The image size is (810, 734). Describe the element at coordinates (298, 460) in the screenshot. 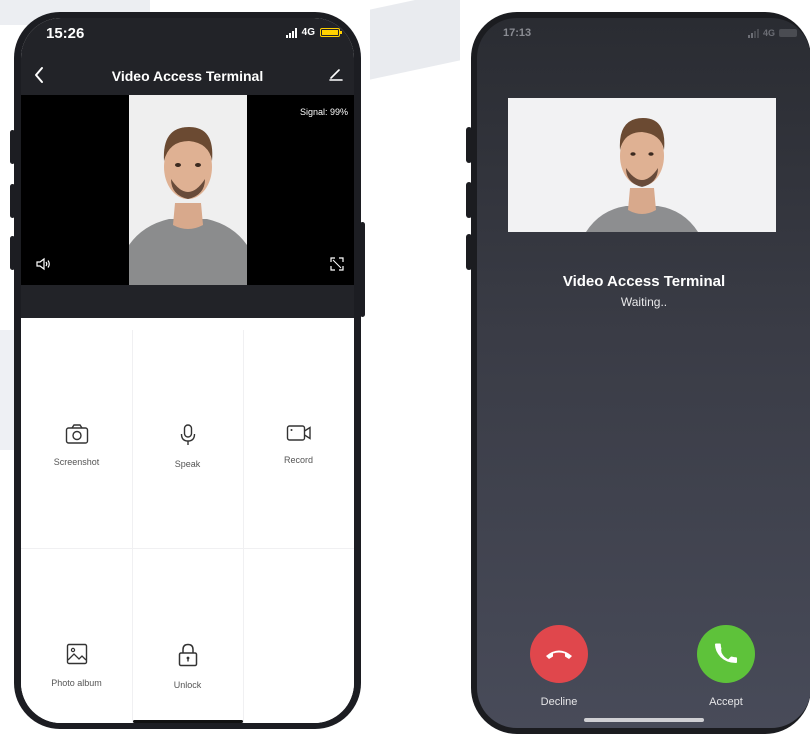

I see `record-label: Record` at that location.